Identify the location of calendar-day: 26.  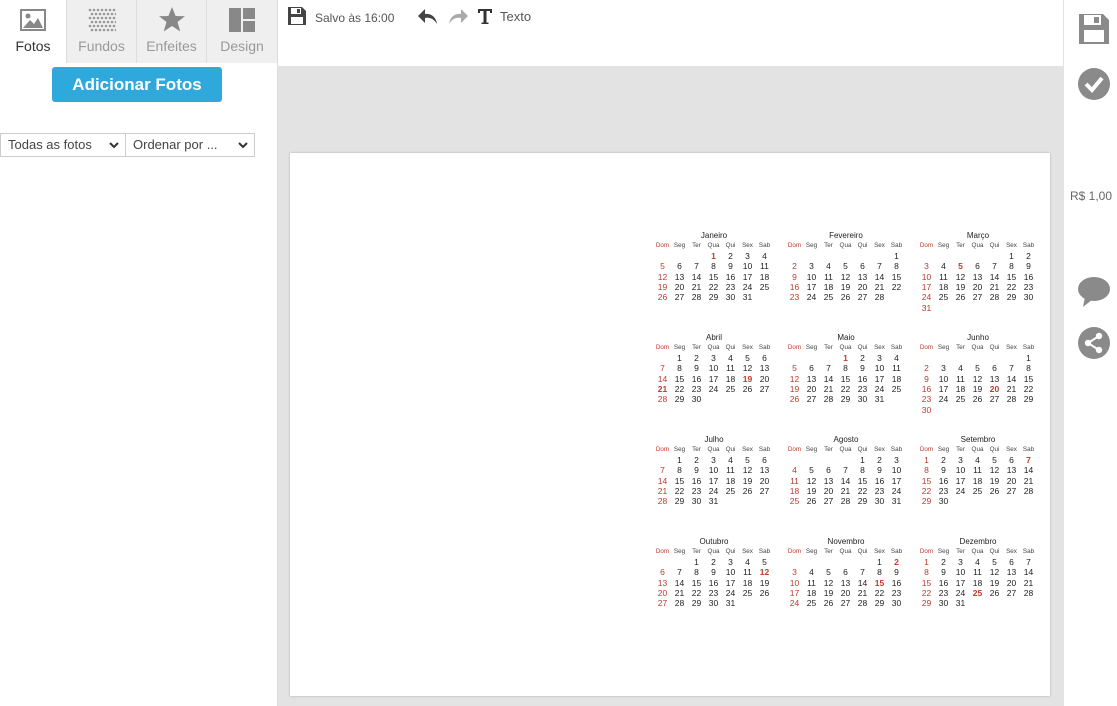
(994, 592).